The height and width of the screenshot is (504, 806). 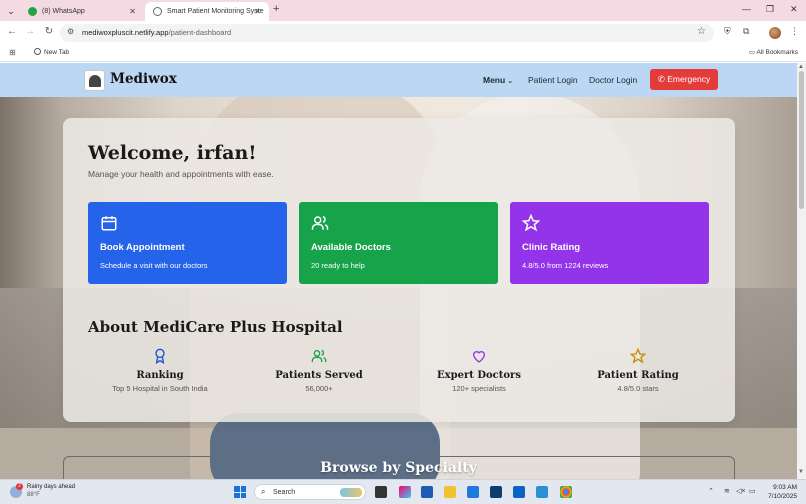 What do you see at coordinates (427, 492) in the screenshot?
I see `store-icon` at bounding box center [427, 492].